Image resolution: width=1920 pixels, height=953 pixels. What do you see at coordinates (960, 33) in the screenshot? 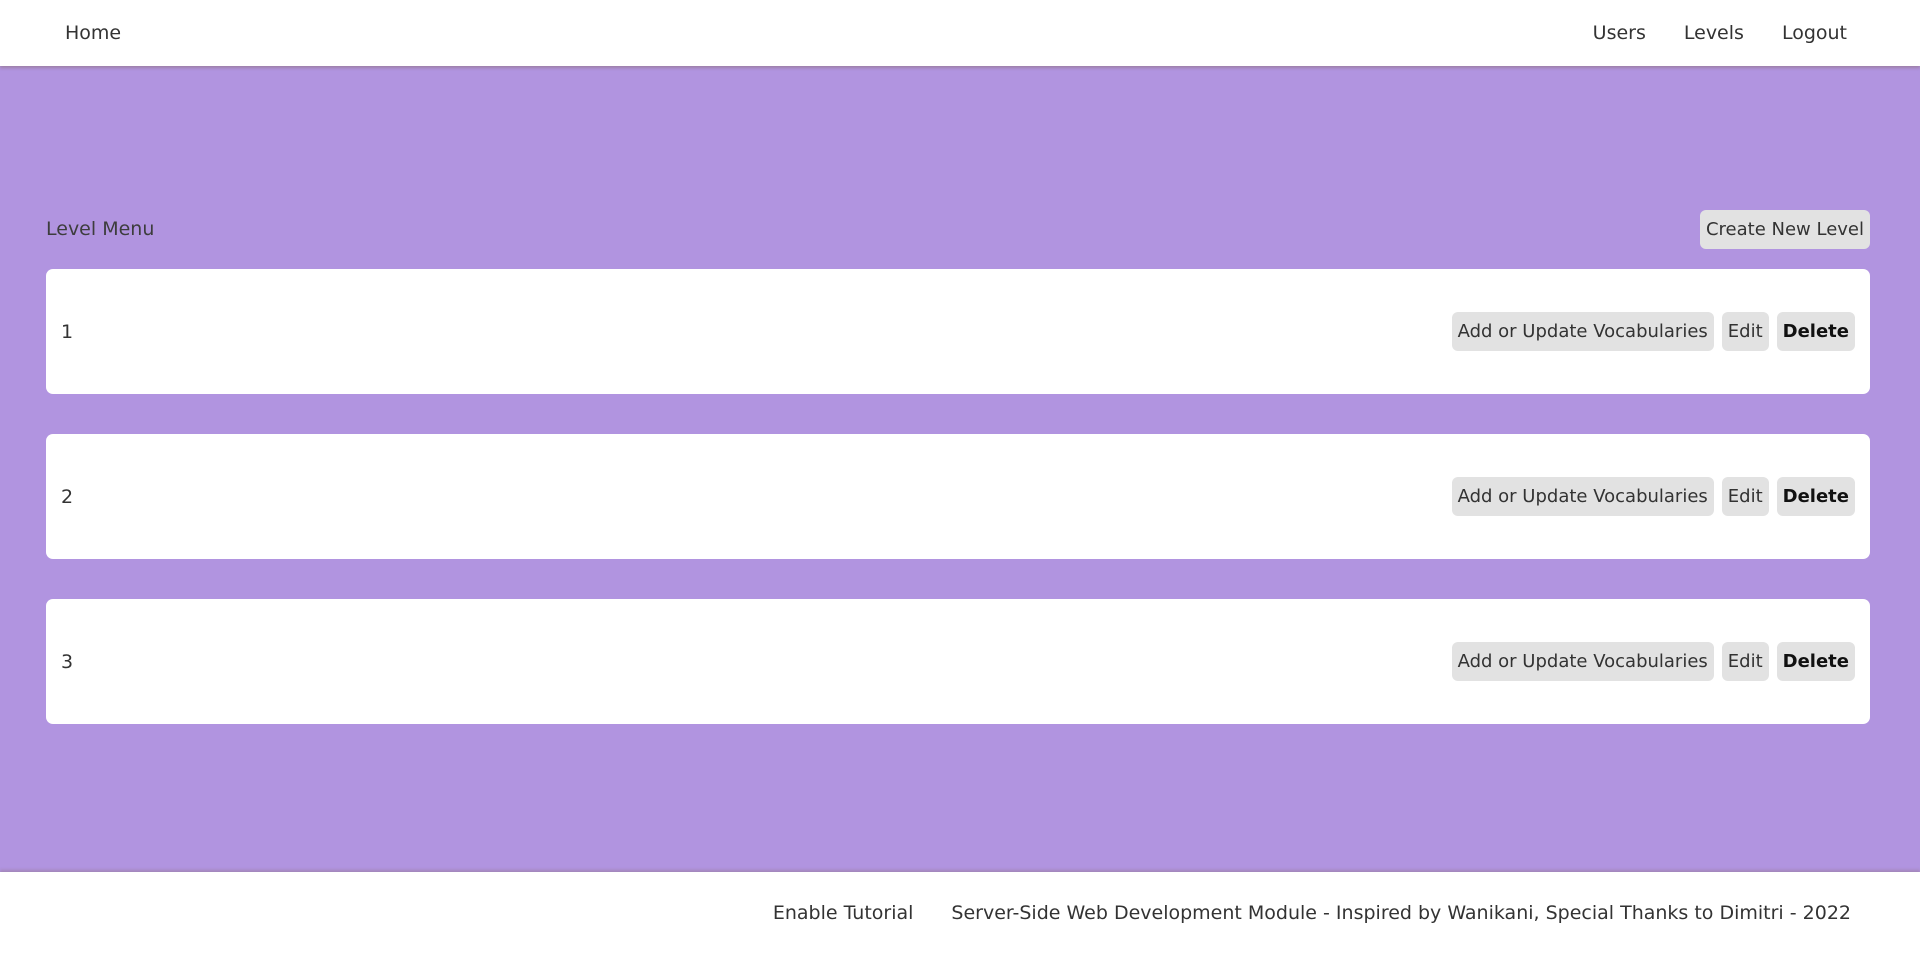
I see `top-navbar: Home Users Levels Logout` at bounding box center [960, 33].